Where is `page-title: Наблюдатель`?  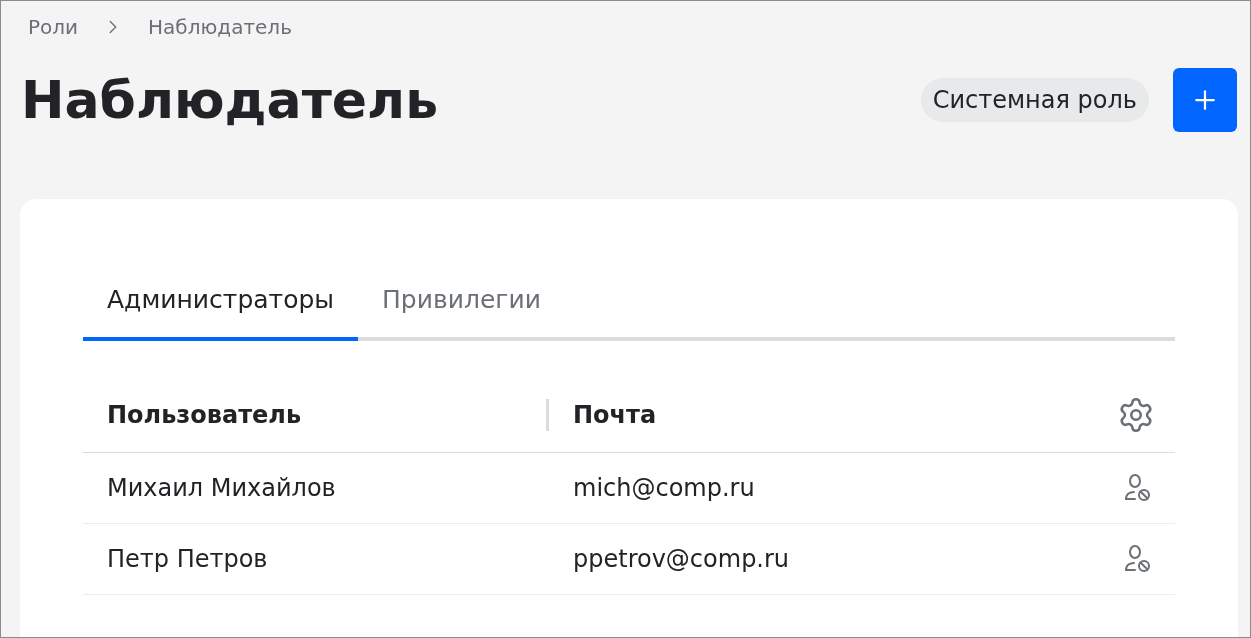 page-title: Наблюдатель is located at coordinates (229, 100).